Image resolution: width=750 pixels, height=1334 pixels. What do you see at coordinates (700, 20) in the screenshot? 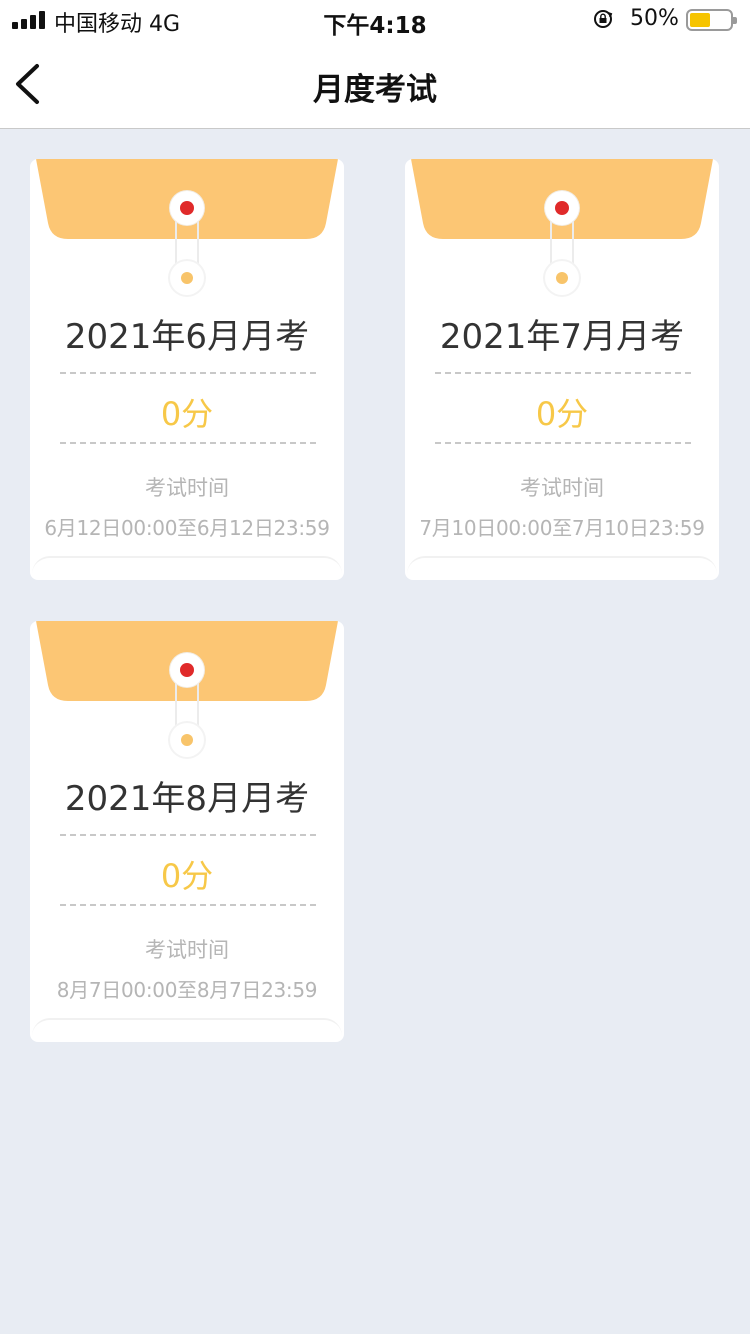
I see `battery-fill` at bounding box center [700, 20].